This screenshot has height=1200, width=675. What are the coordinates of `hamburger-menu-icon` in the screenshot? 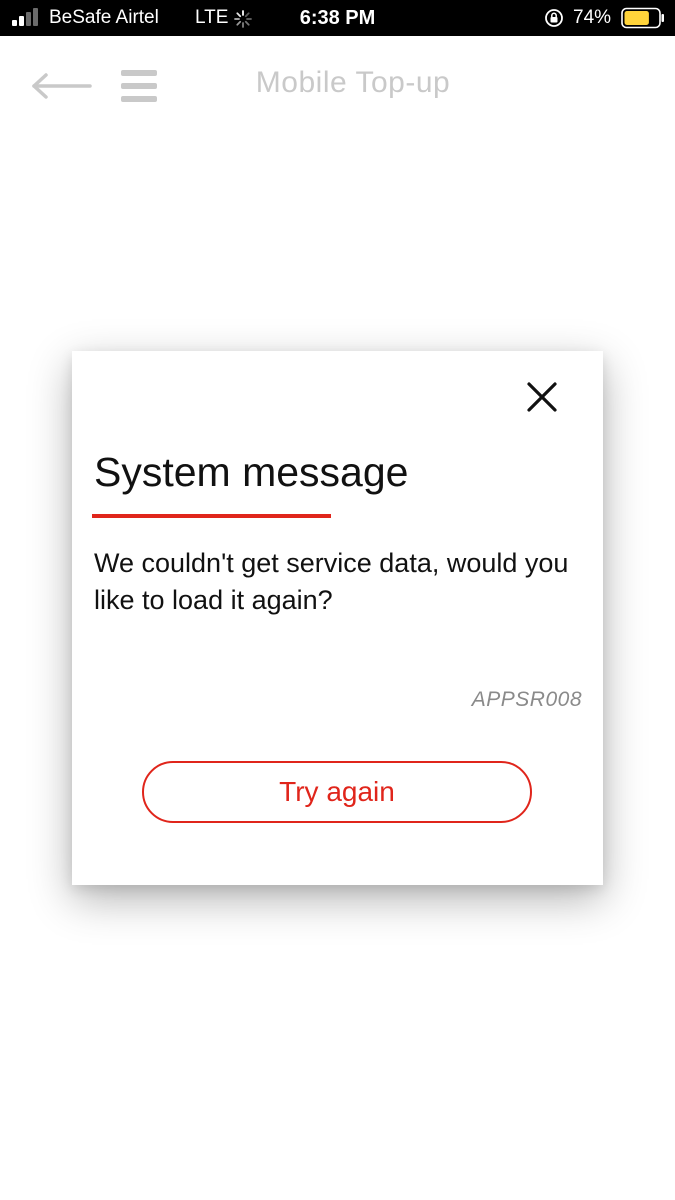 It's located at (139, 86).